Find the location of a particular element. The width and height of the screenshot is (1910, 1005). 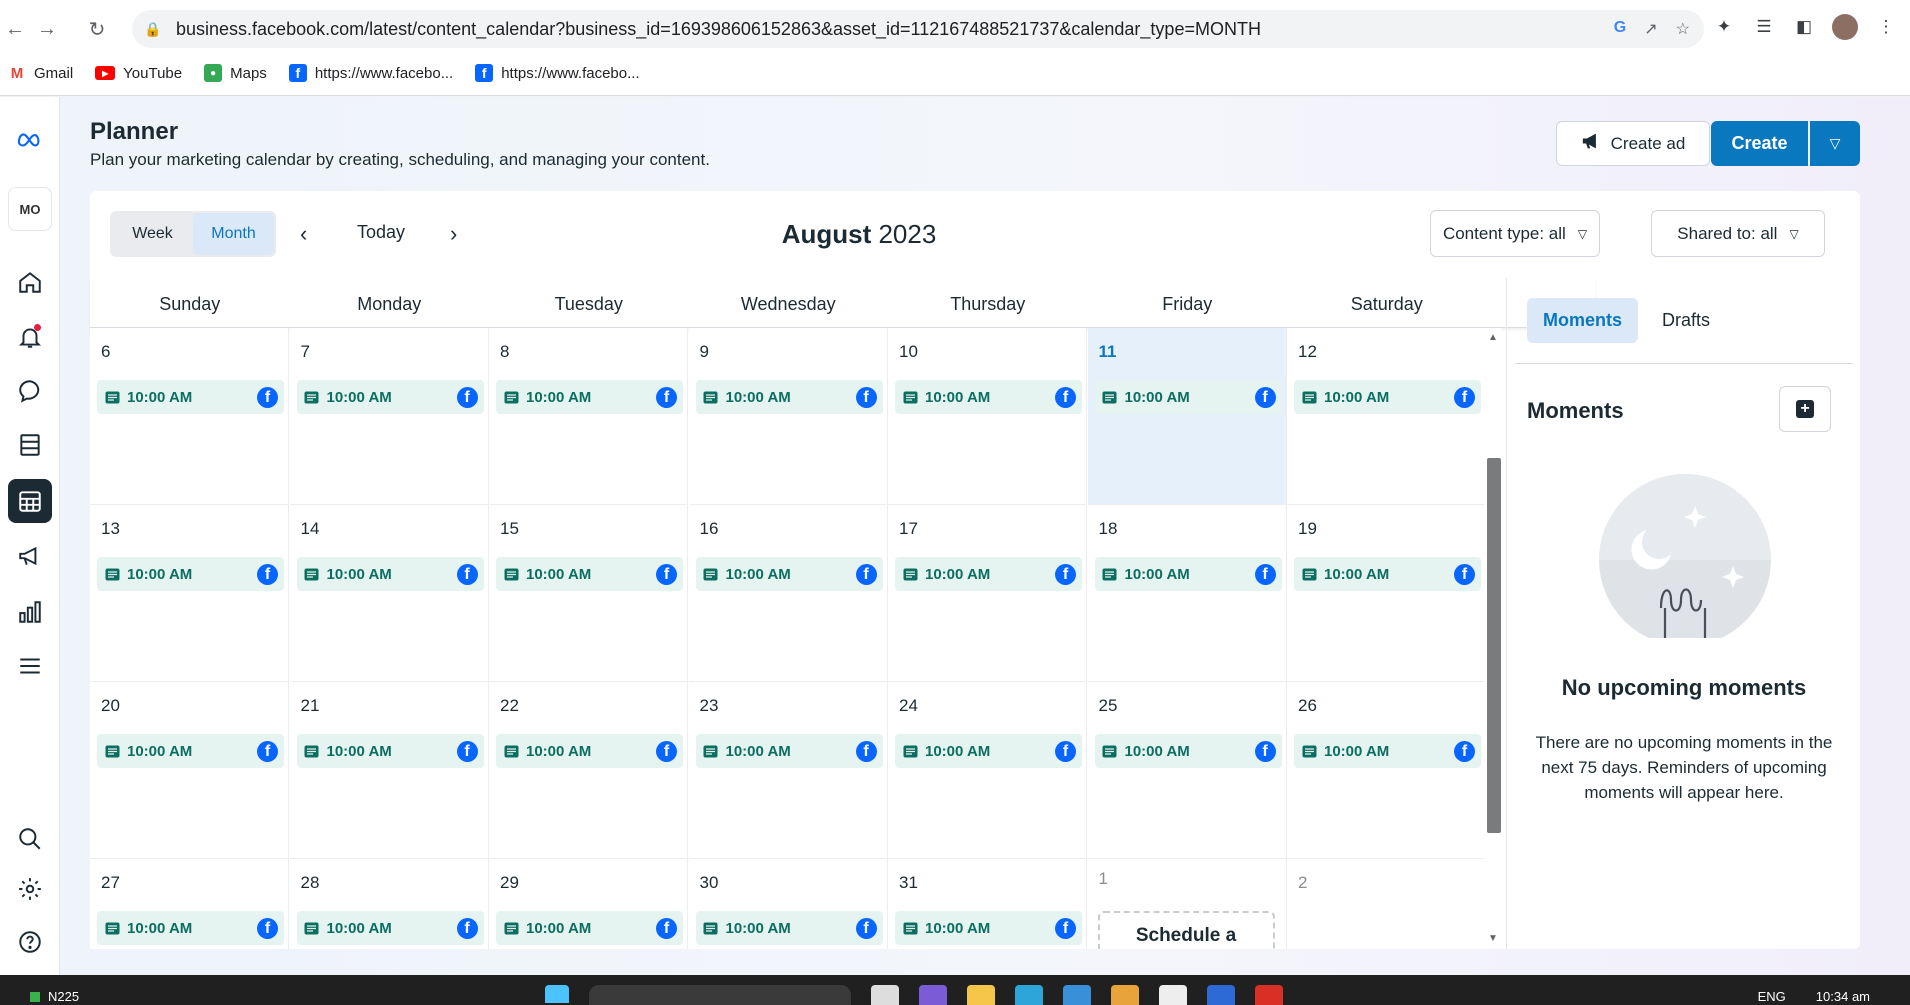

windows-start-icon is located at coordinates (557, 994).